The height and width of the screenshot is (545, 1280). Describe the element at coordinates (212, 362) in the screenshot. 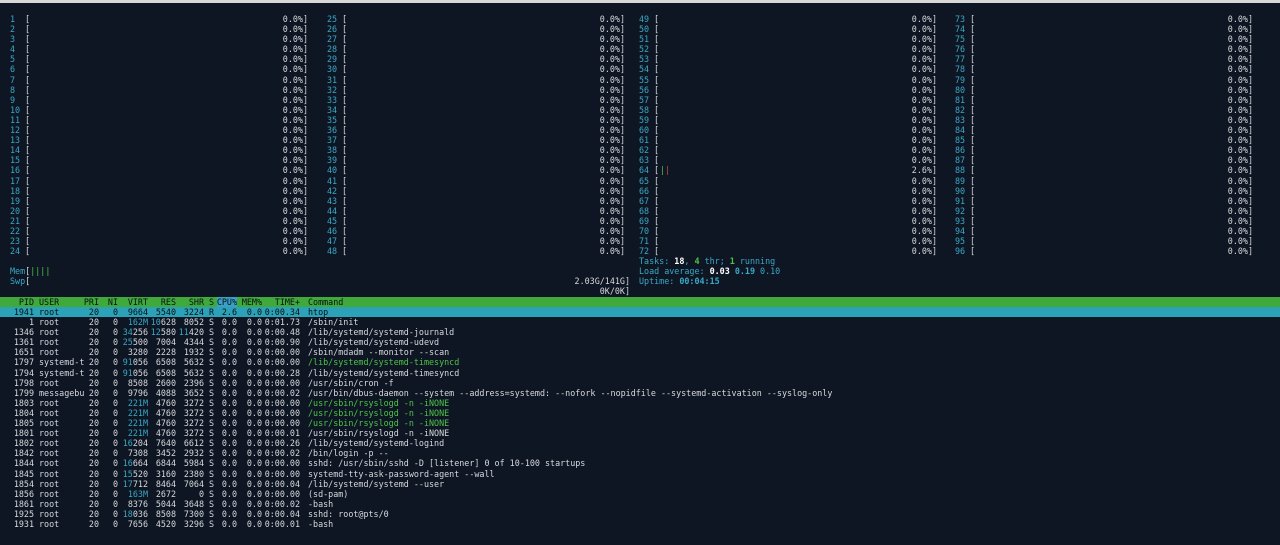

I see `process-state: S` at that location.